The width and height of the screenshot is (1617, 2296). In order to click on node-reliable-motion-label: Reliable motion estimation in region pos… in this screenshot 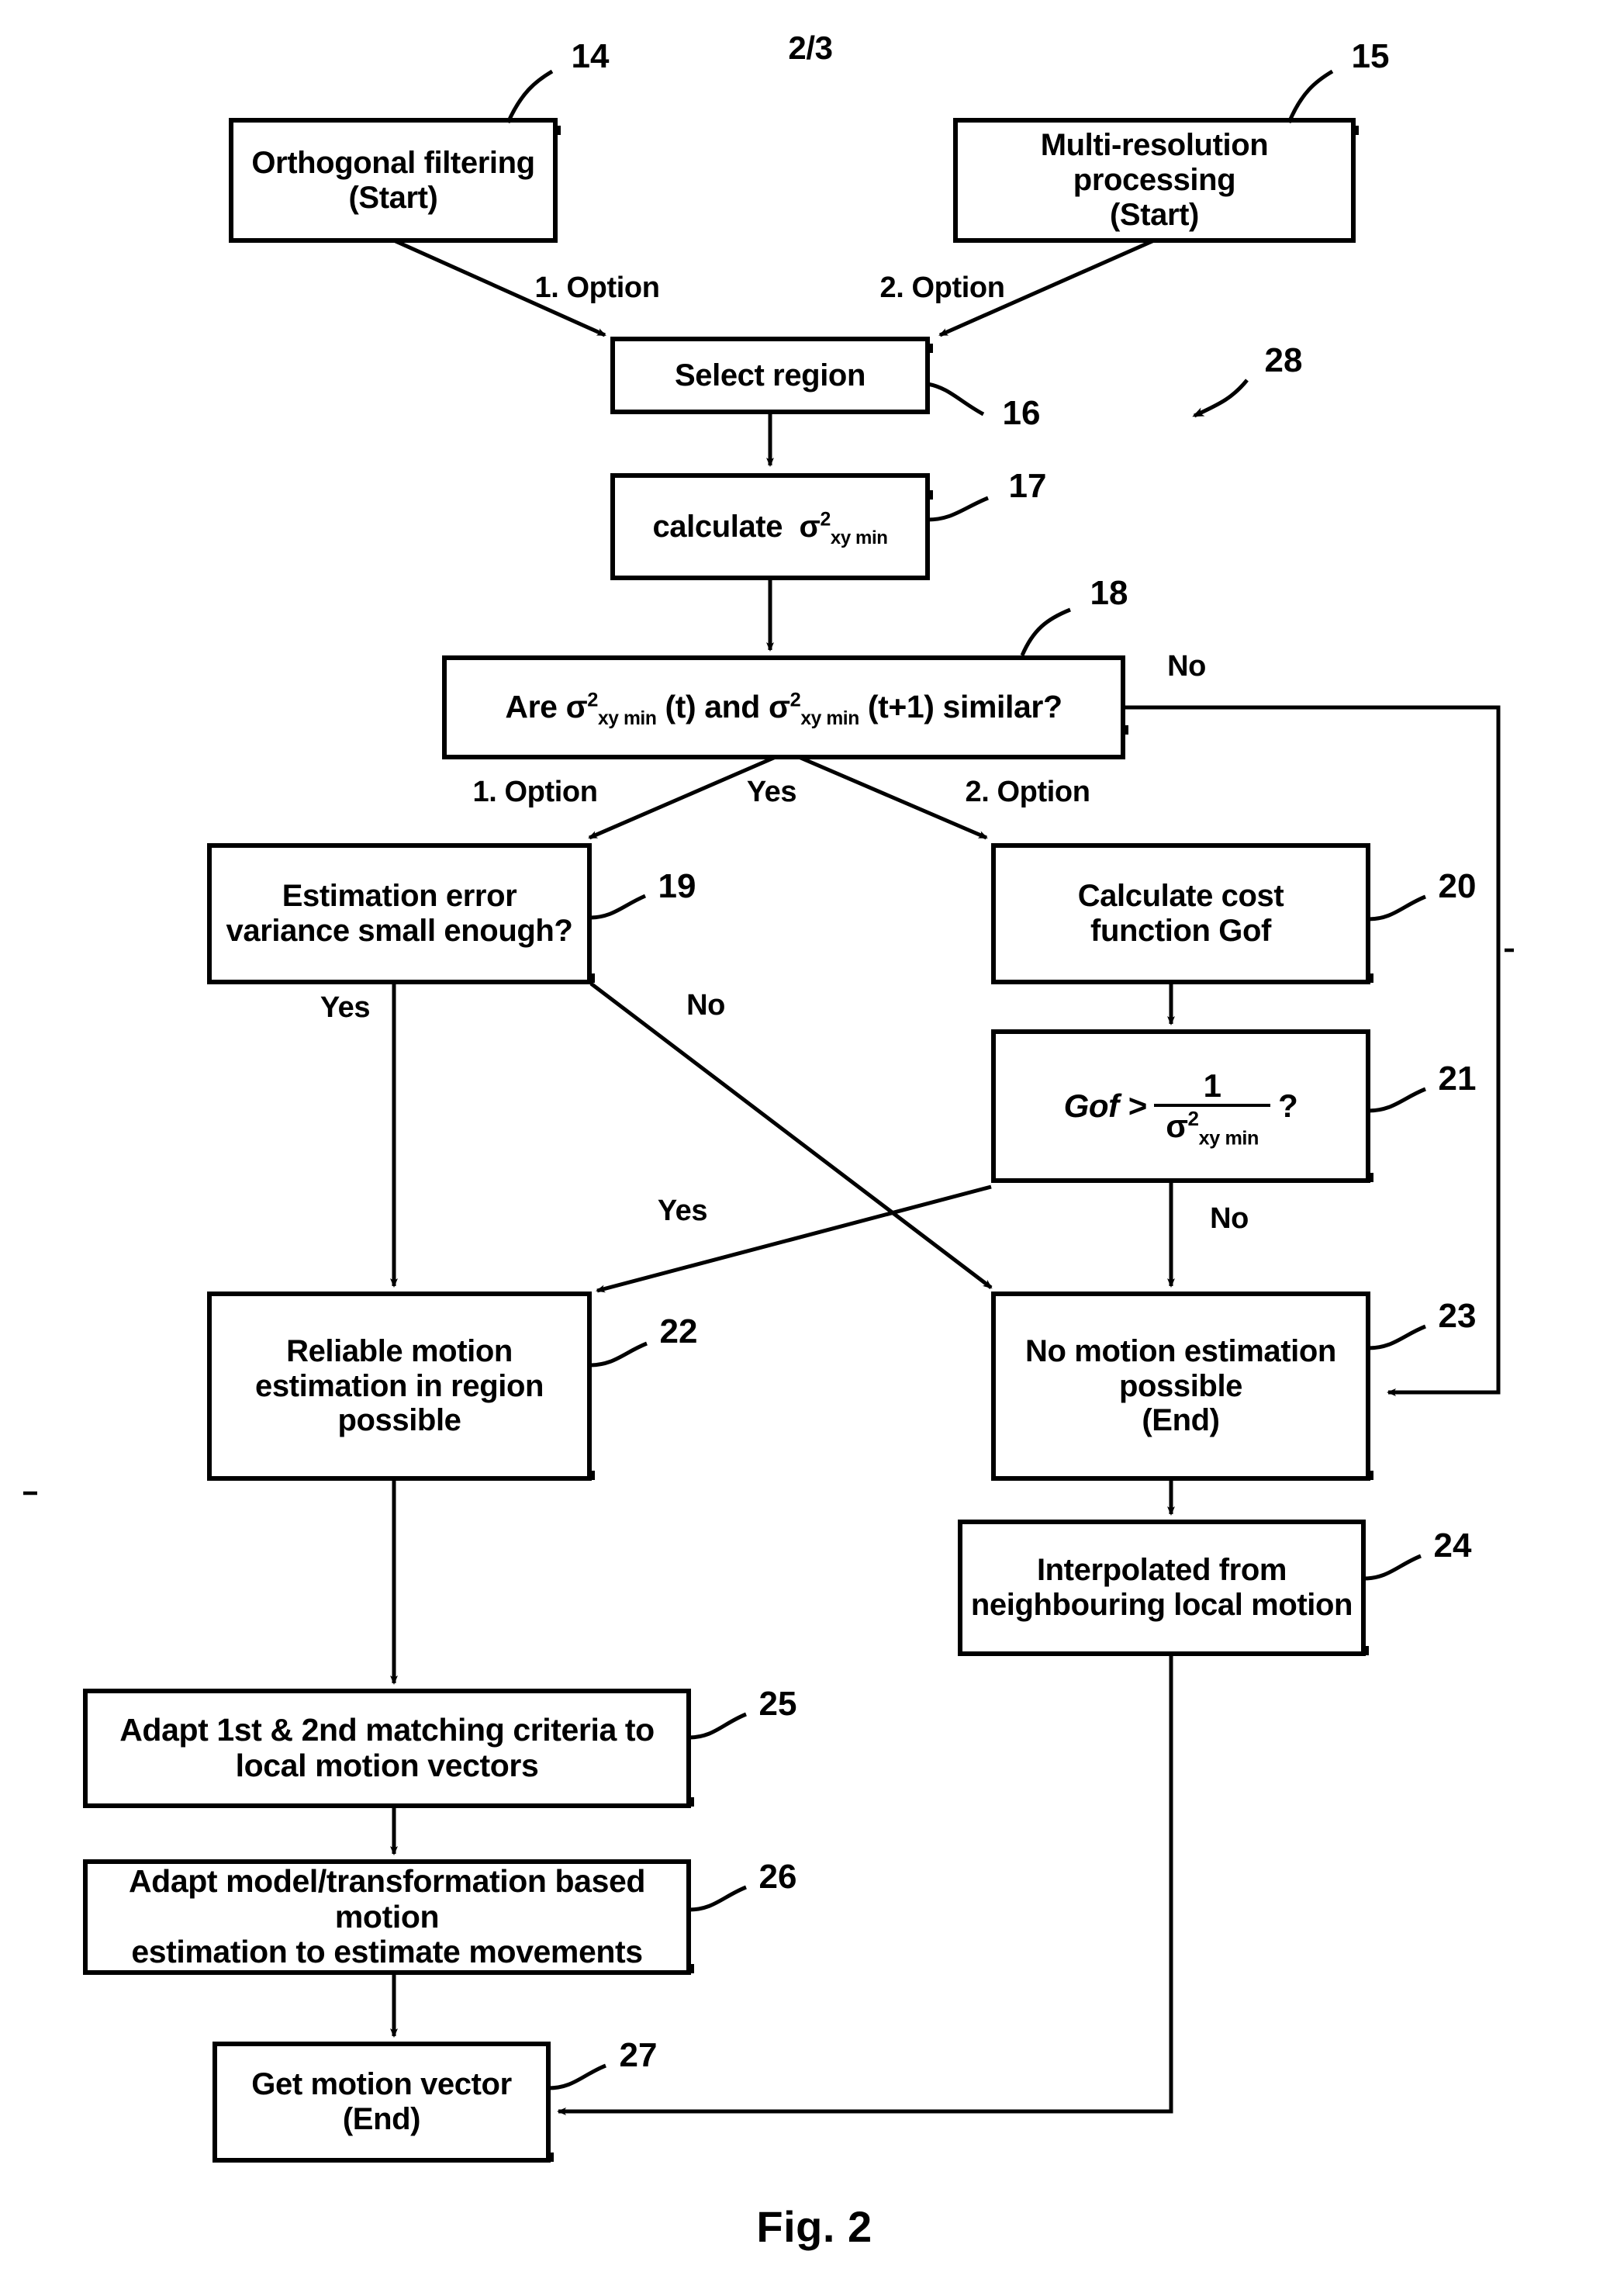, I will do `click(399, 1386)`.